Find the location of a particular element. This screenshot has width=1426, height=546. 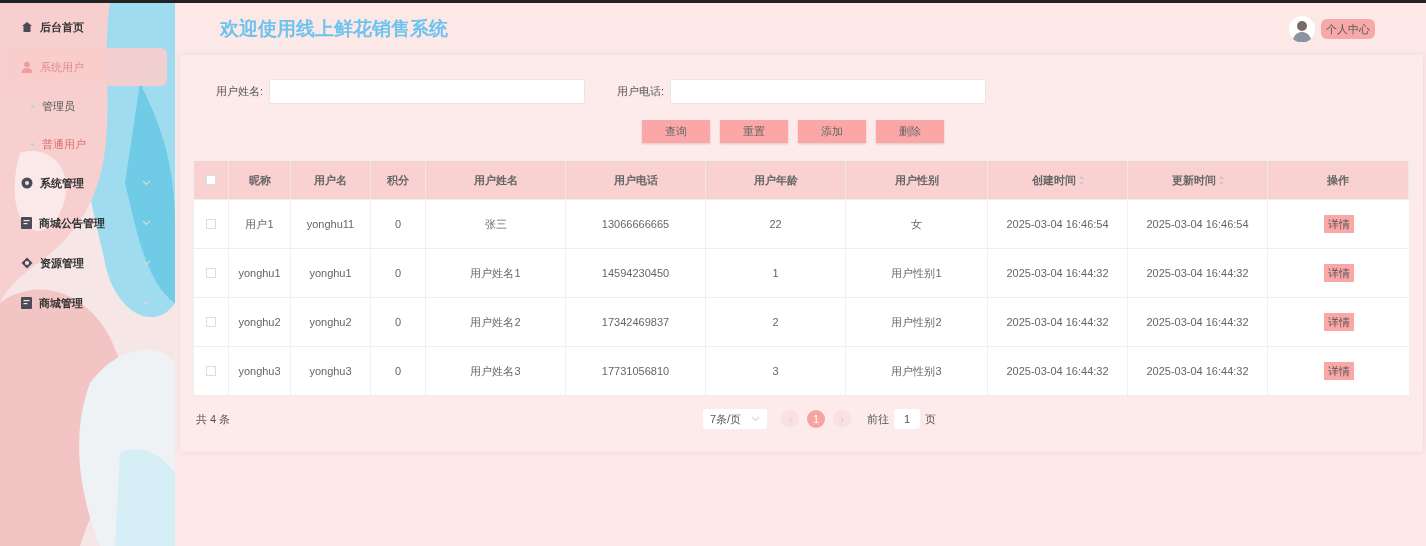

sidebar-item: 资源管理 is located at coordinates (87, 263).